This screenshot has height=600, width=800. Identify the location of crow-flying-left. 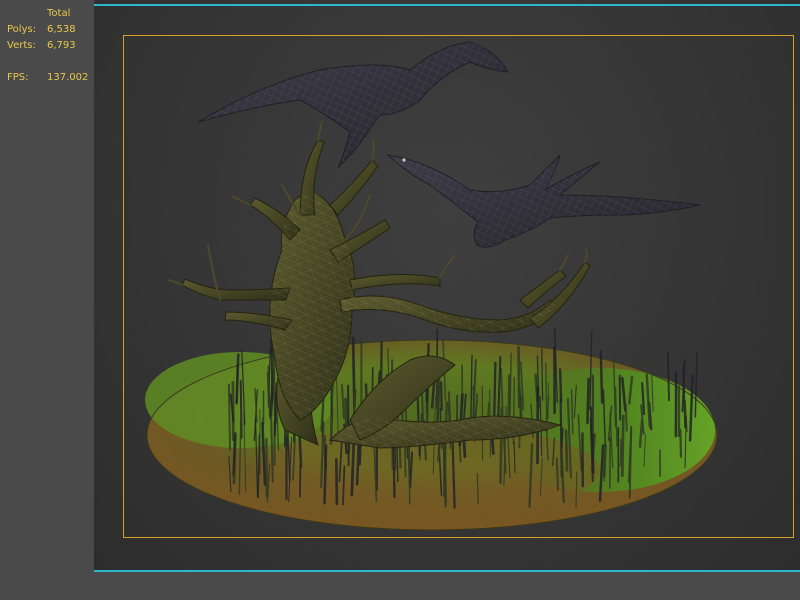
(353, 105).